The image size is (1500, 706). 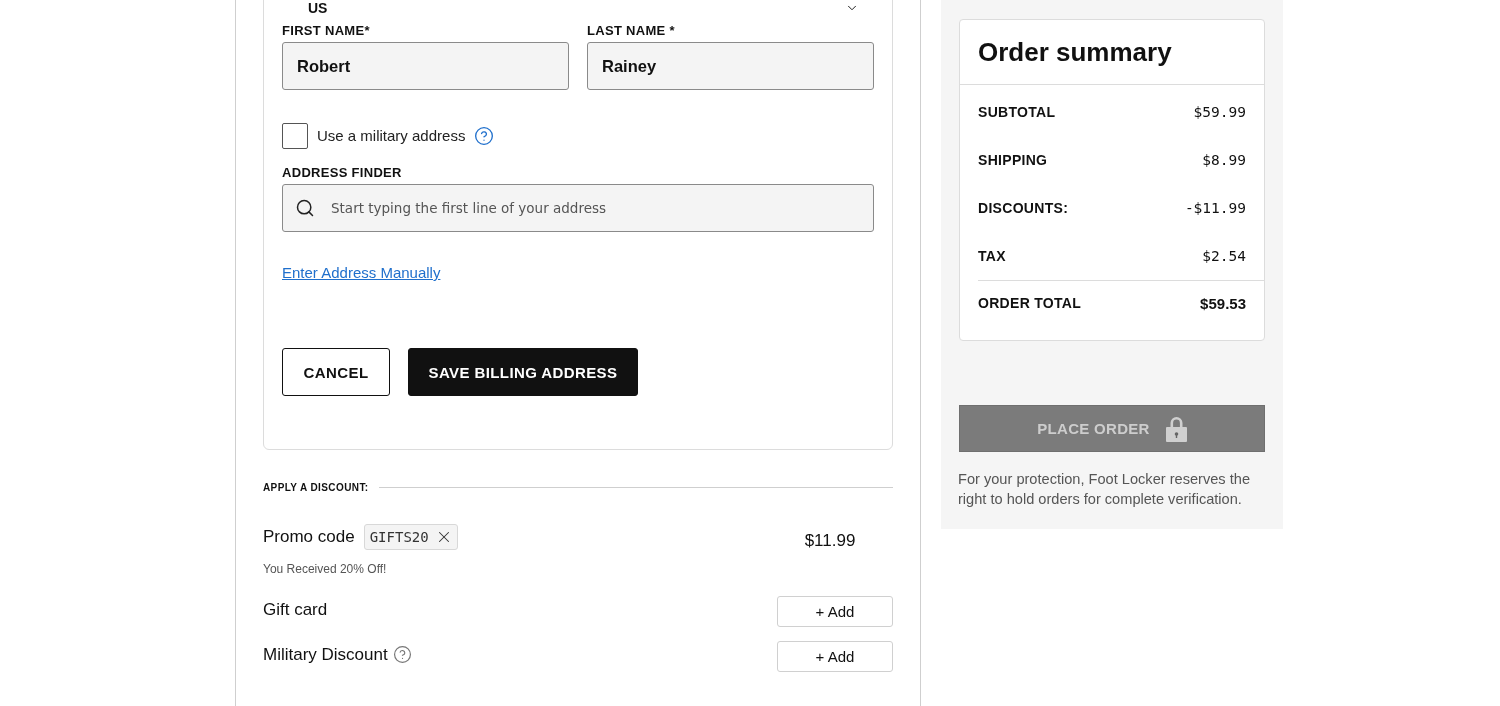 What do you see at coordinates (391, 136) in the screenshot?
I see `checkbox-label: Use a military address` at bounding box center [391, 136].